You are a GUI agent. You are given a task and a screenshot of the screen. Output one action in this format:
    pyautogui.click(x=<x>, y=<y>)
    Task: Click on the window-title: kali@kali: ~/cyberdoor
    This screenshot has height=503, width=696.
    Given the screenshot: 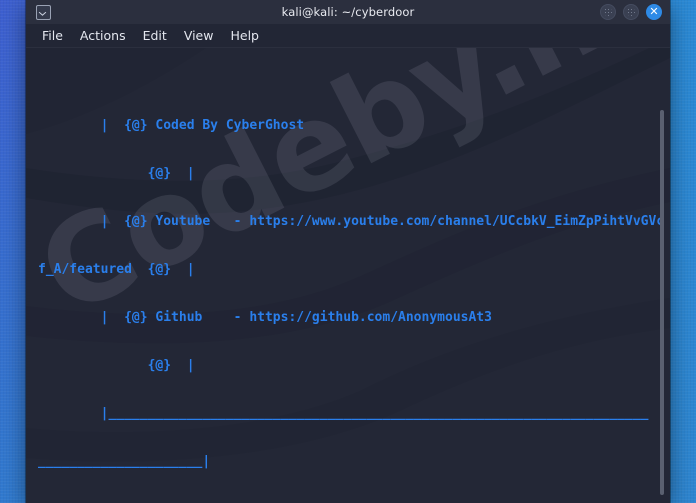 What is the action you would take?
    pyautogui.click(x=348, y=12)
    